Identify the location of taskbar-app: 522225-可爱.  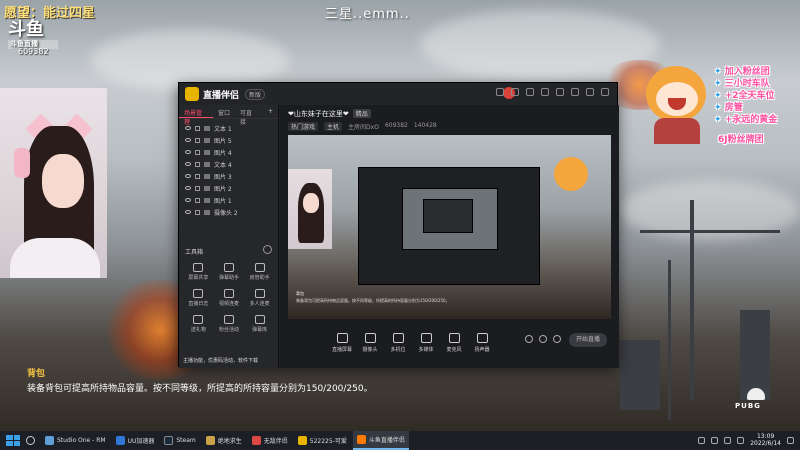
(322, 440).